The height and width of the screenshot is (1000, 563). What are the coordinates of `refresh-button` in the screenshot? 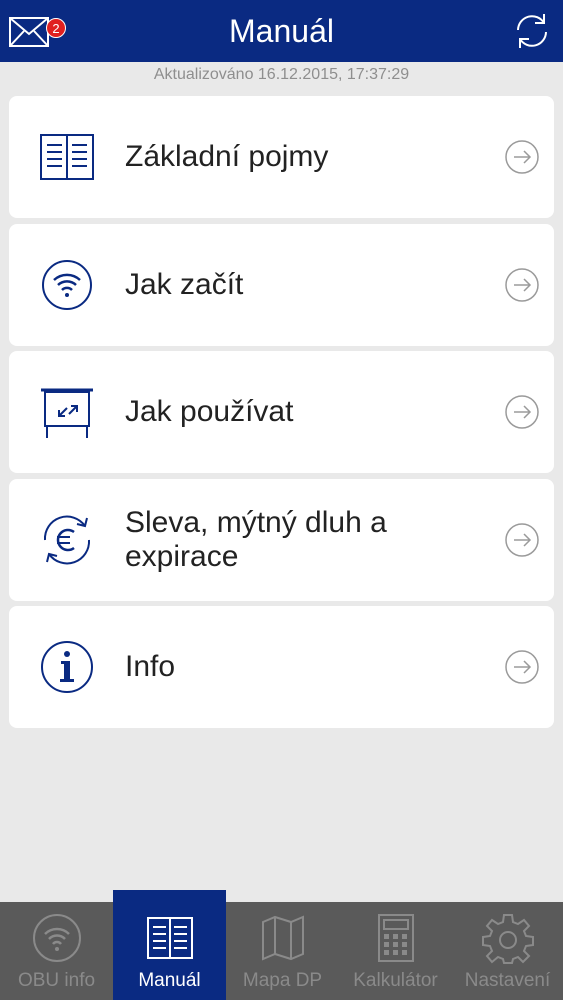 It's located at (532, 31).